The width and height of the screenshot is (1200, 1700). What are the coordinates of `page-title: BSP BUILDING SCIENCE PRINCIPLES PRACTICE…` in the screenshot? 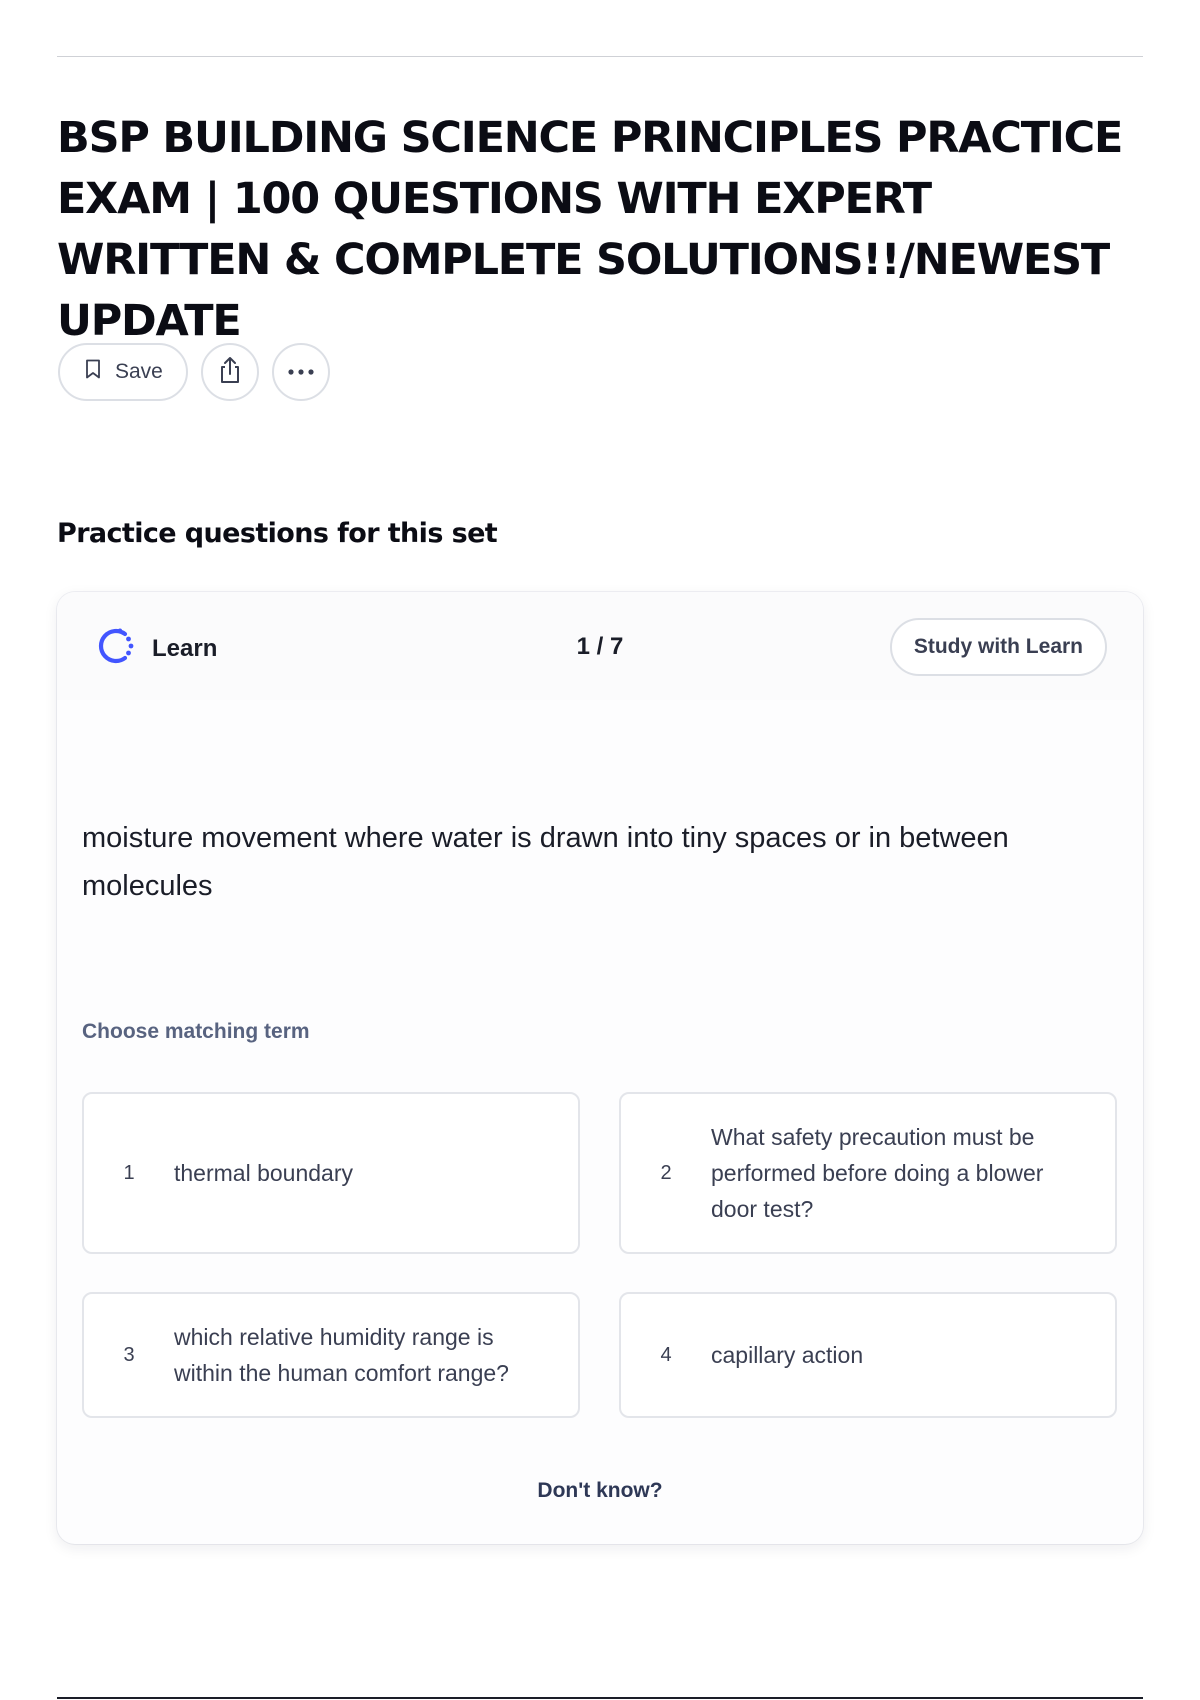 It's located at (590, 229).